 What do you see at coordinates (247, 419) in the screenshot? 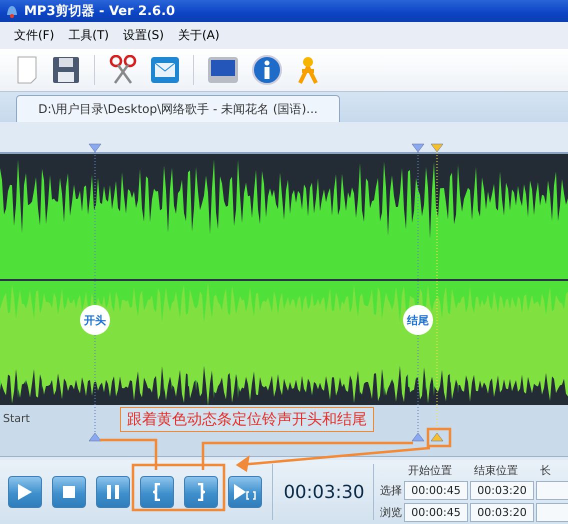
I see `annotation-text: 跟着黄色动态条定位铃声开头和结尾` at bounding box center [247, 419].